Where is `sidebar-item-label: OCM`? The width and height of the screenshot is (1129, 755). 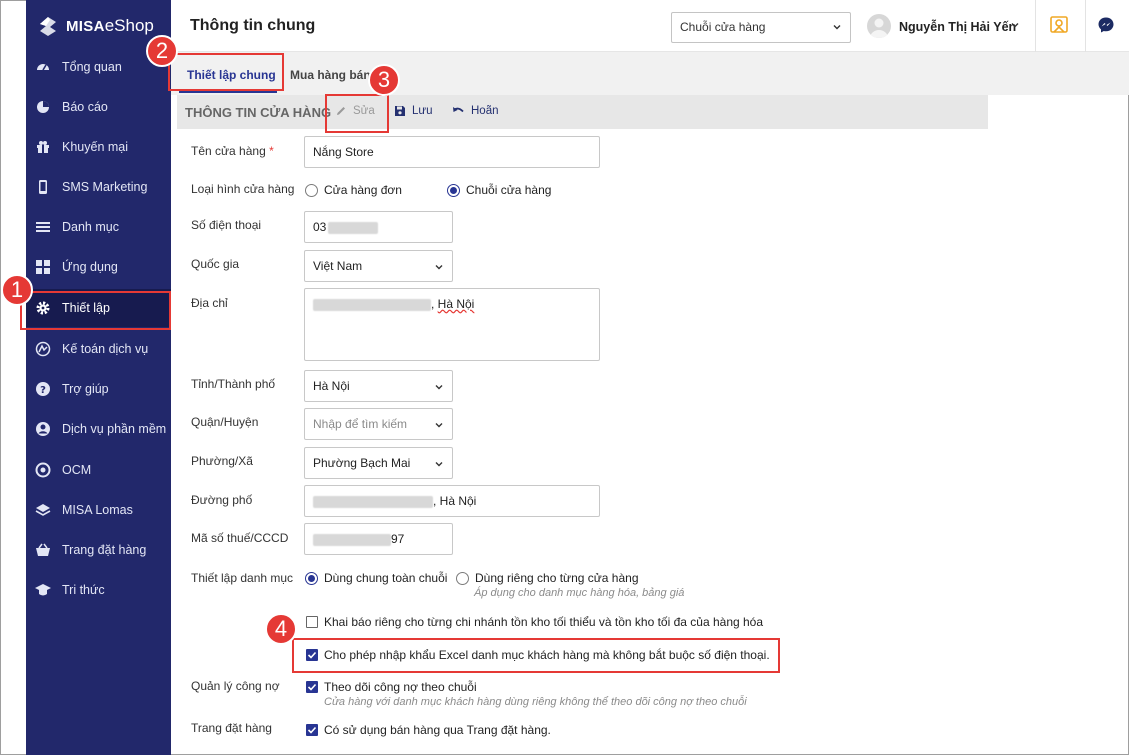
sidebar-item-label: OCM is located at coordinates (77, 470).